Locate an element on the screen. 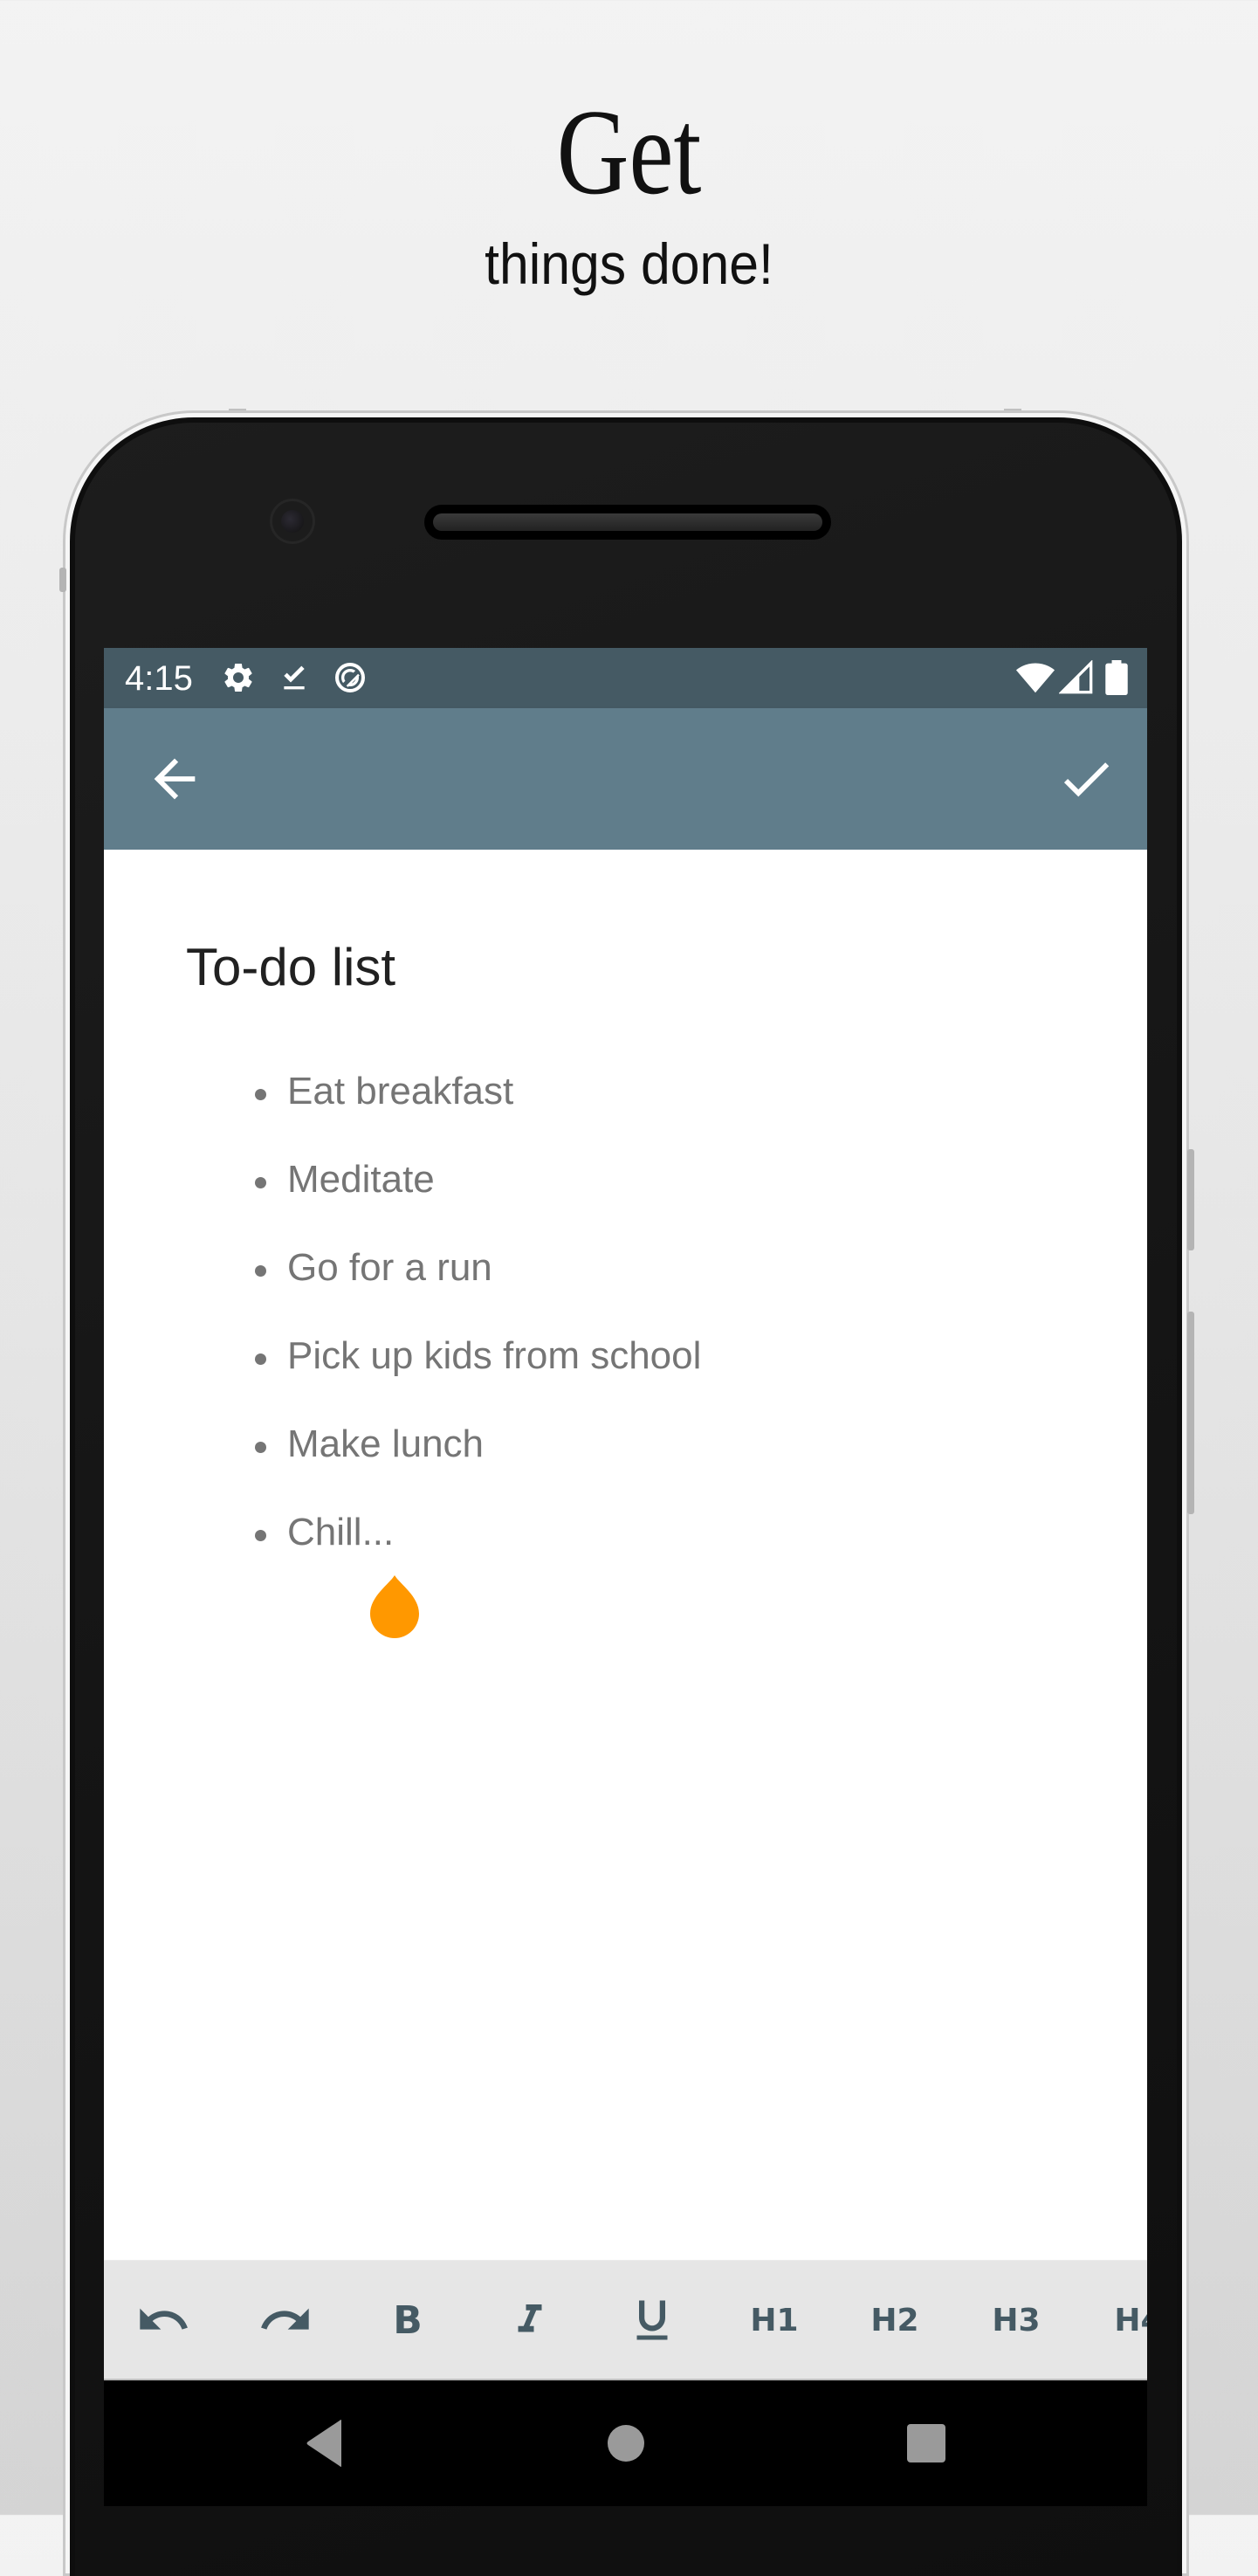  heading-4-button: H4 is located at coordinates (1126, 2320).